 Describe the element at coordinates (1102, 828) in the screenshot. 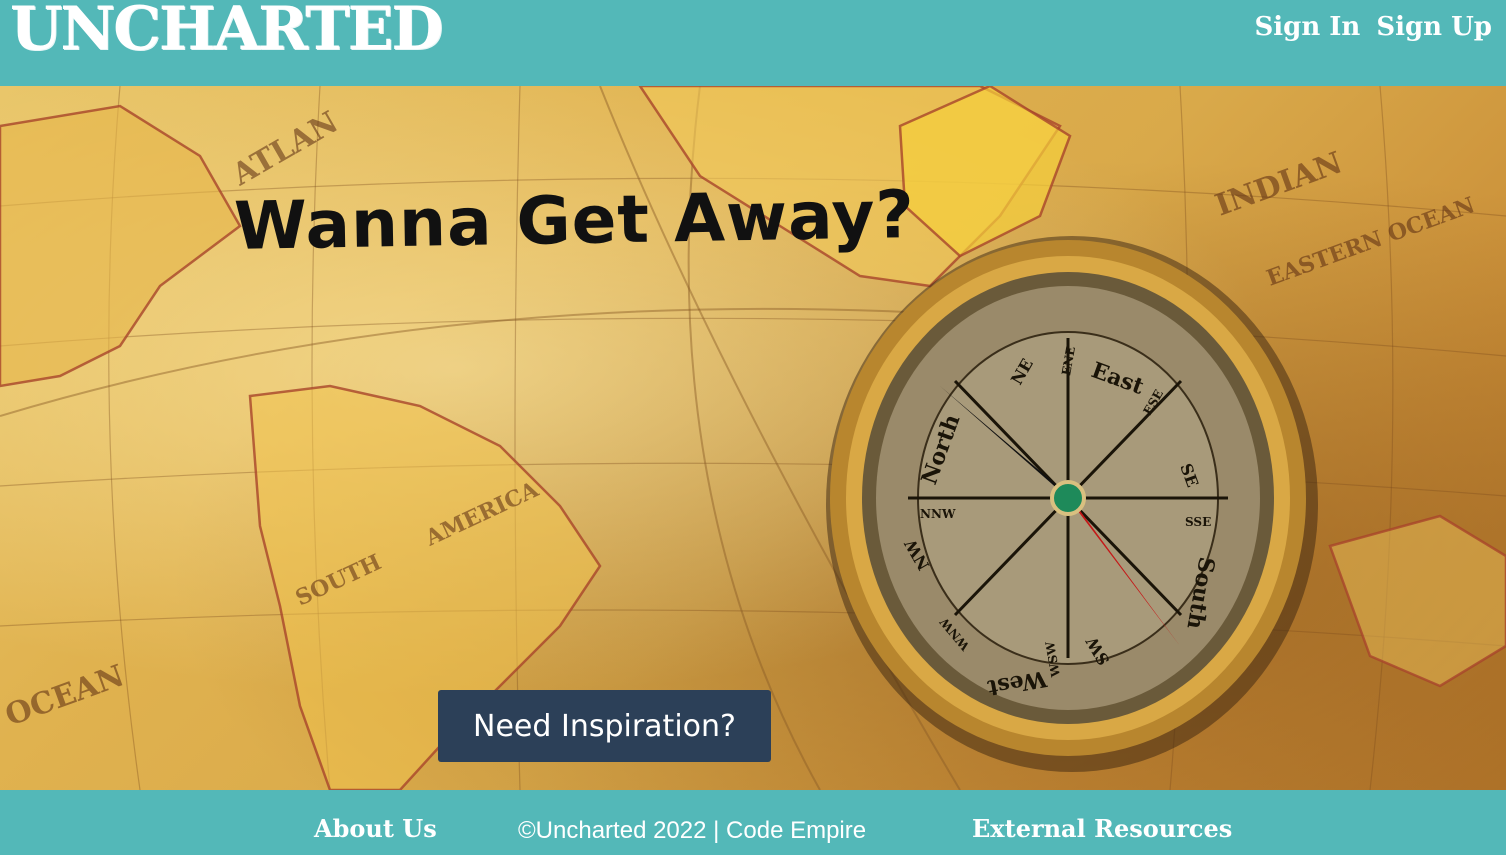

I see `external-resources-link: External Resources` at that location.